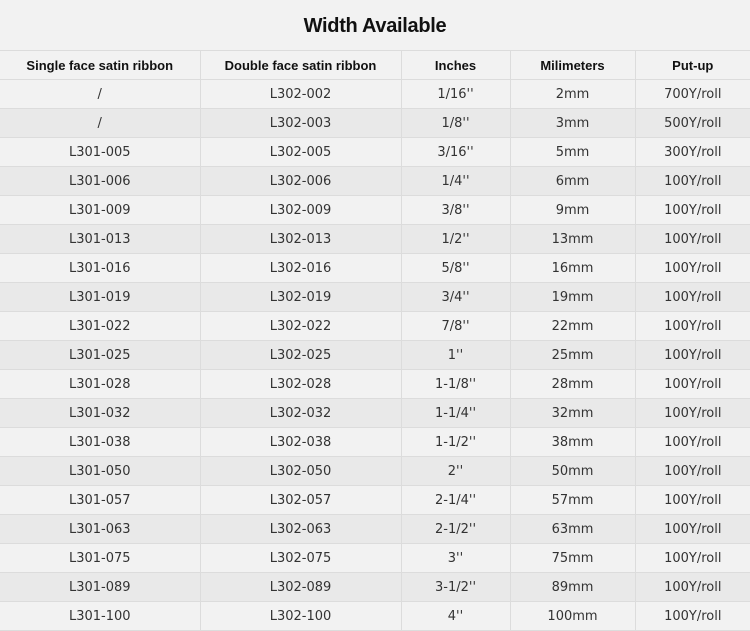  I want to click on table-row: L301-032 L302-032 1-1/4'' 32mm 100Y/roll, so click(375, 413).